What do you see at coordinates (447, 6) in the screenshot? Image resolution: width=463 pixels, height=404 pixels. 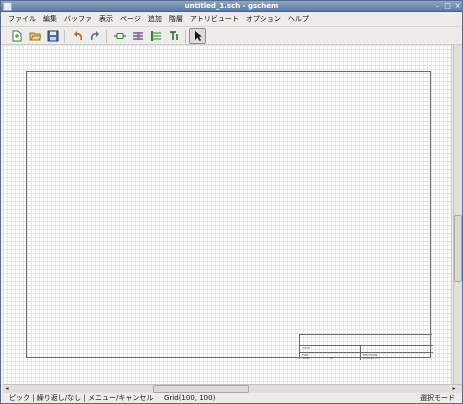 I see `maximize-button: □` at bounding box center [447, 6].